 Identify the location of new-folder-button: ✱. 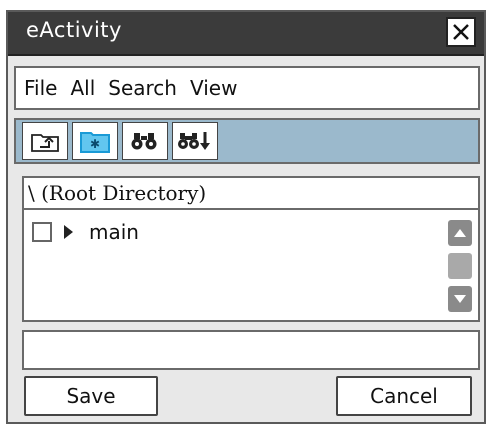
(95, 141).